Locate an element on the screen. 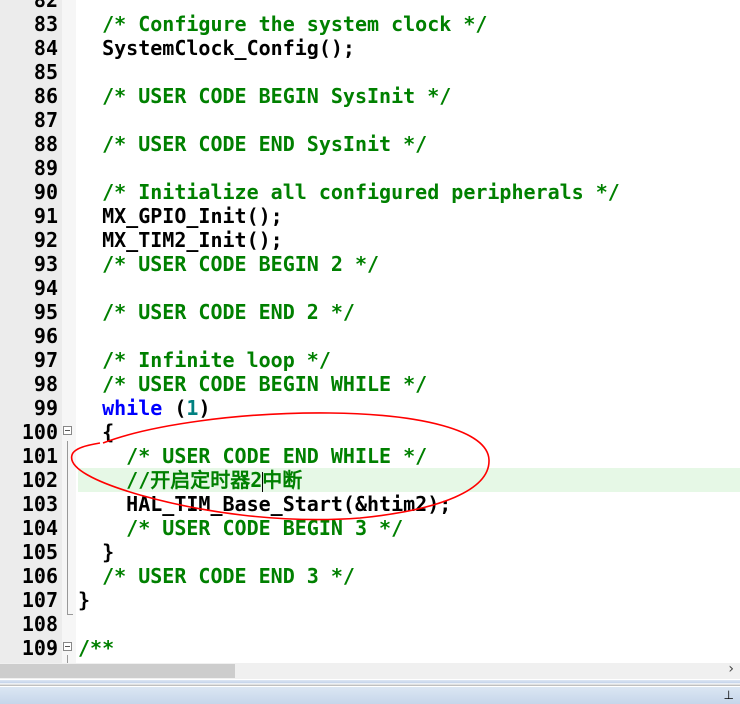 Image resolution: width=740 pixels, height=704 pixels. line-number: 90 is located at coordinates (45, 192).